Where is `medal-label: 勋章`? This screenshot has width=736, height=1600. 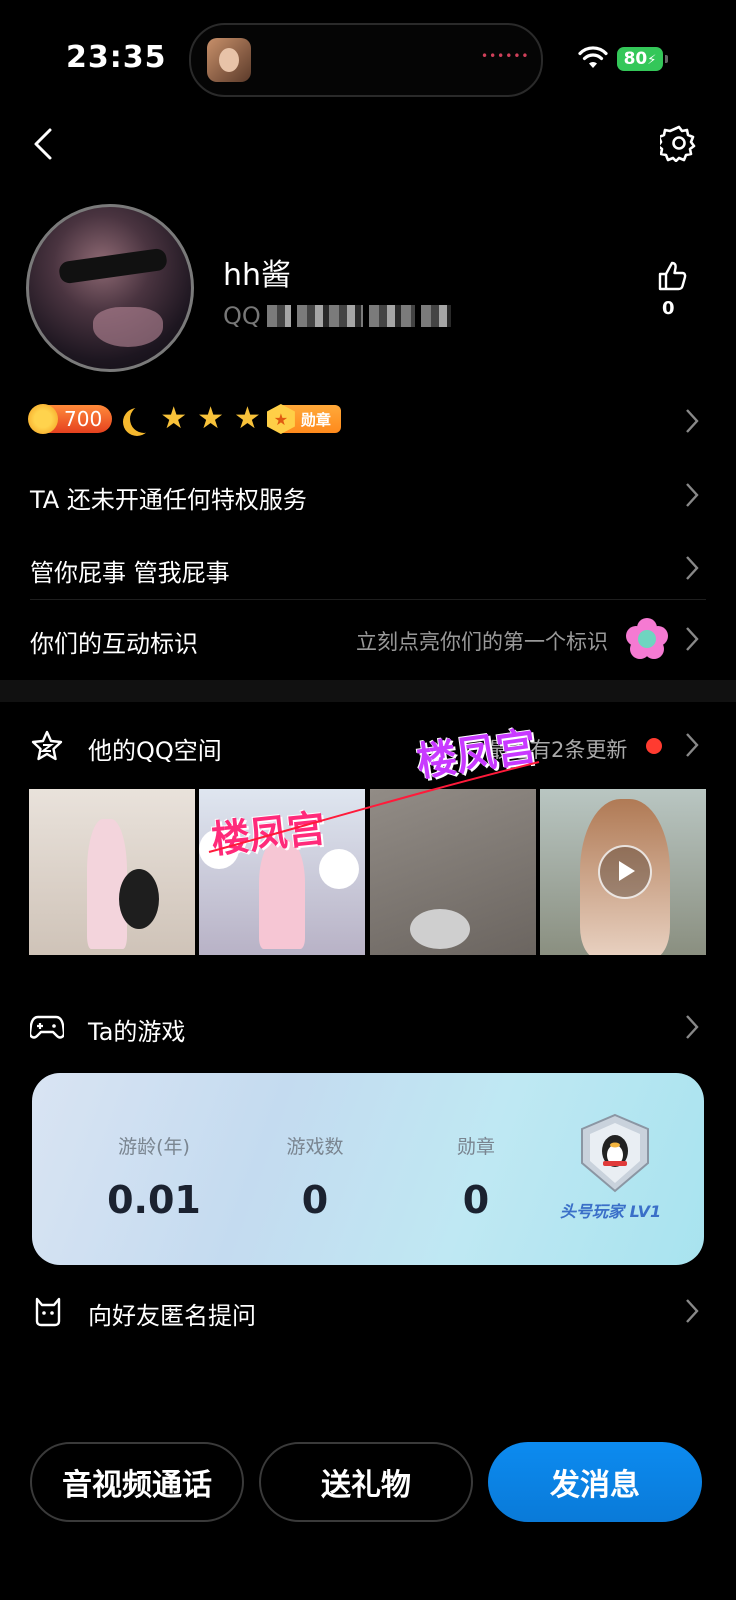 medal-label: 勋章 is located at coordinates (315, 419).